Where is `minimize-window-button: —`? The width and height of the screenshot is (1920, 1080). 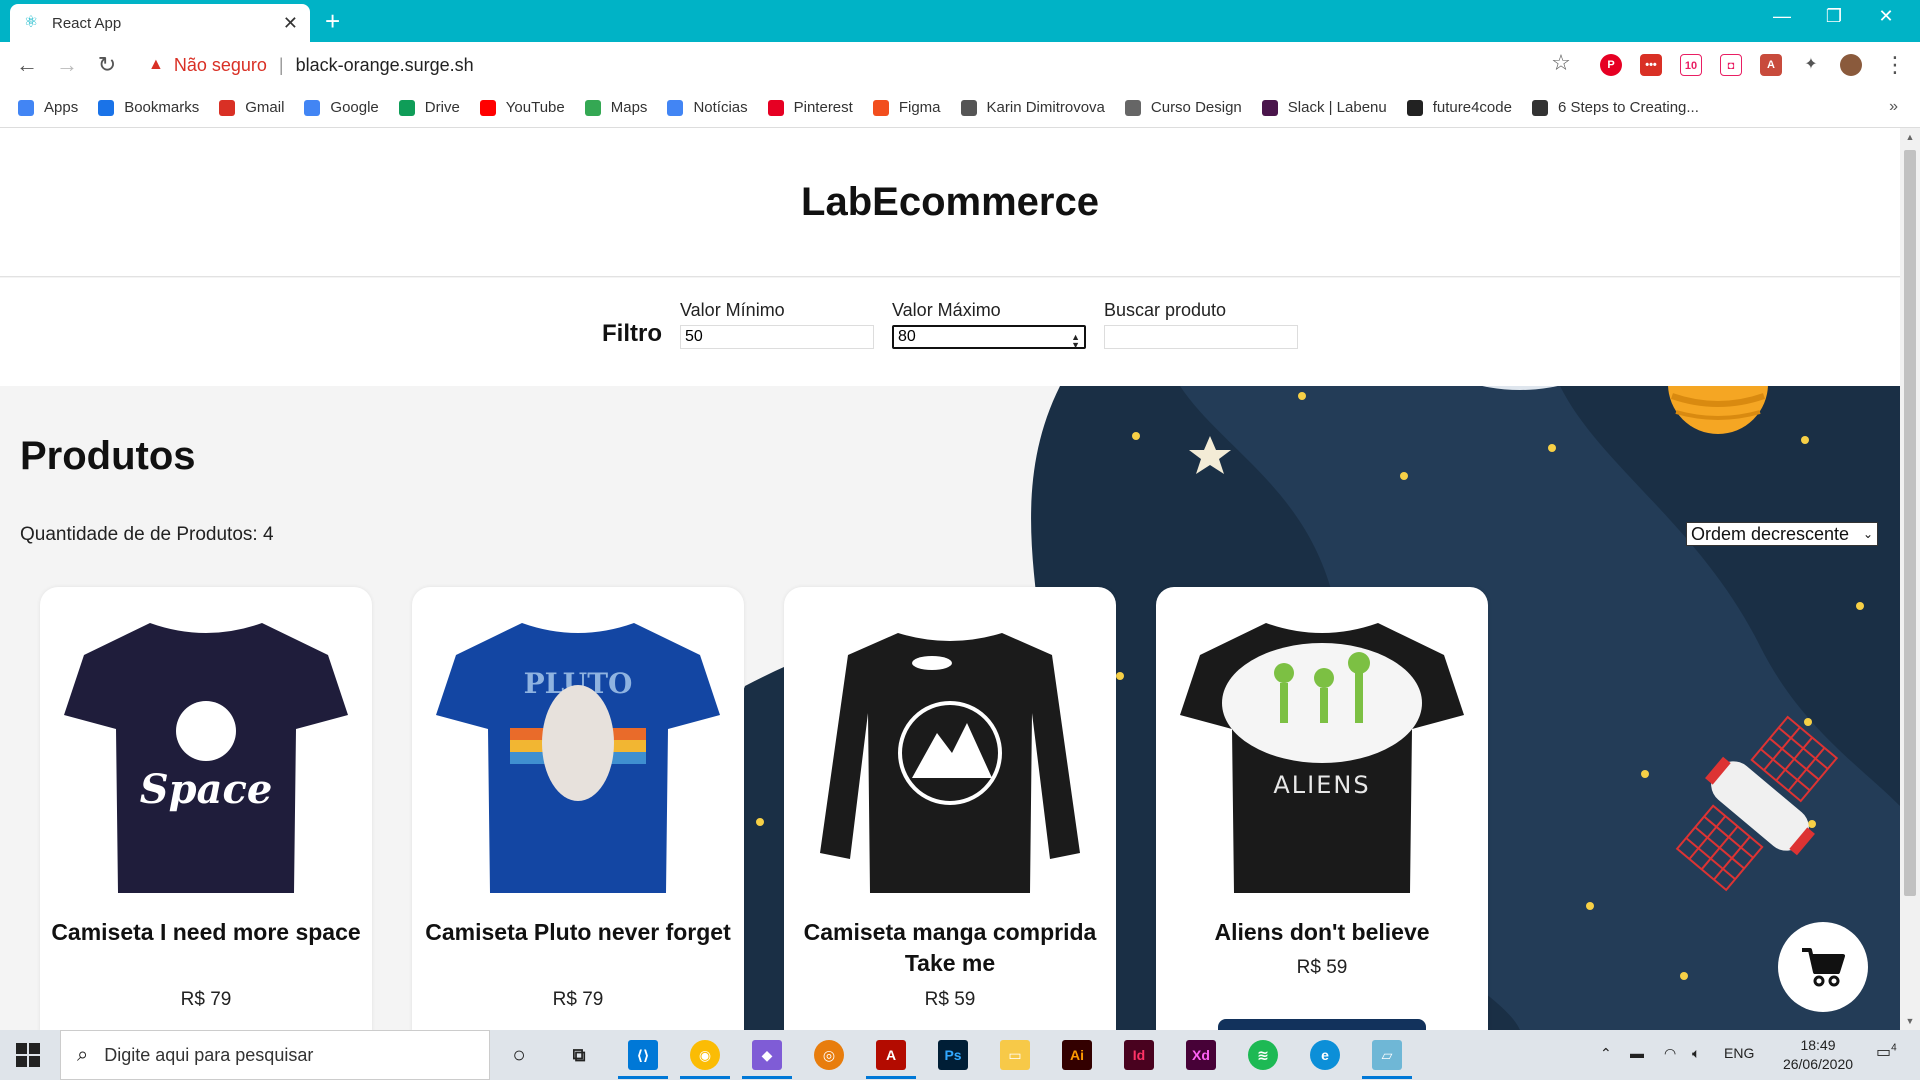 minimize-window-button: — is located at coordinates (1782, 16).